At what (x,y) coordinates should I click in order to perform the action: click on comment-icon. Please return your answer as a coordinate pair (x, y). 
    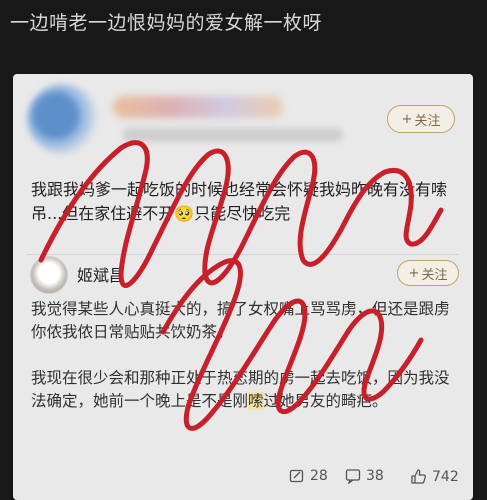
    Looking at the image, I should click on (296, 476).